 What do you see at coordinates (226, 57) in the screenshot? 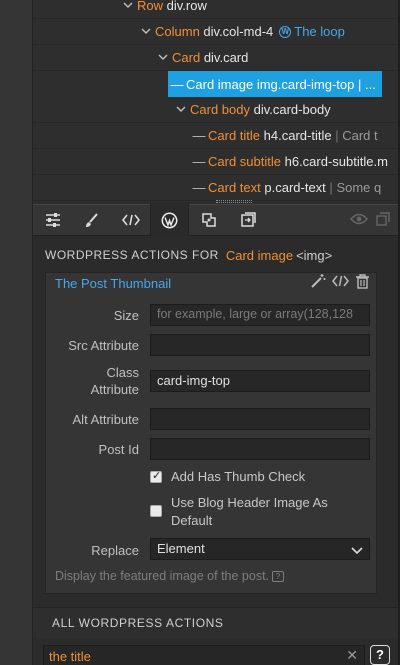
I see `tree-tag: div.card` at bounding box center [226, 57].